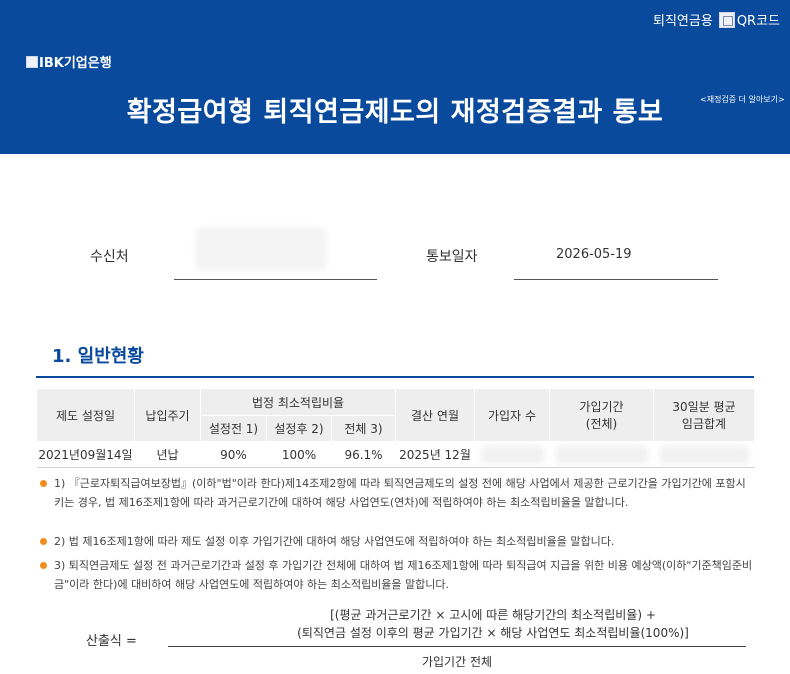 This screenshot has width=790, height=674. What do you see at coordinates (704, 407) in the screenshot?
I see `th-wage-line1: 30일분 평균` at bounding box center [704, 407].